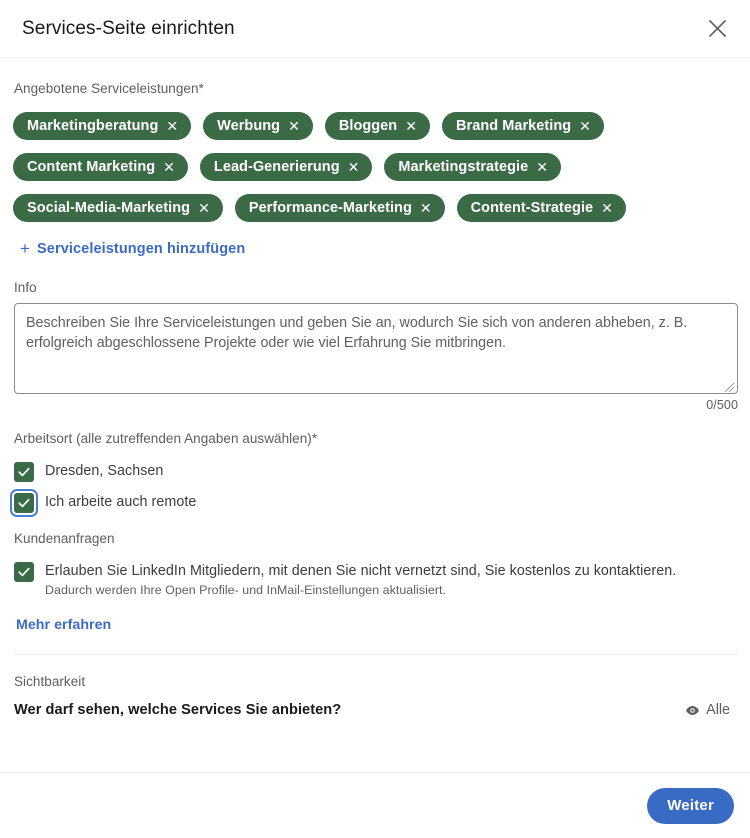 This screenshot has height=838, width=750. I want to click on service-chip: Content Marketing ✕, so click(100, 167).